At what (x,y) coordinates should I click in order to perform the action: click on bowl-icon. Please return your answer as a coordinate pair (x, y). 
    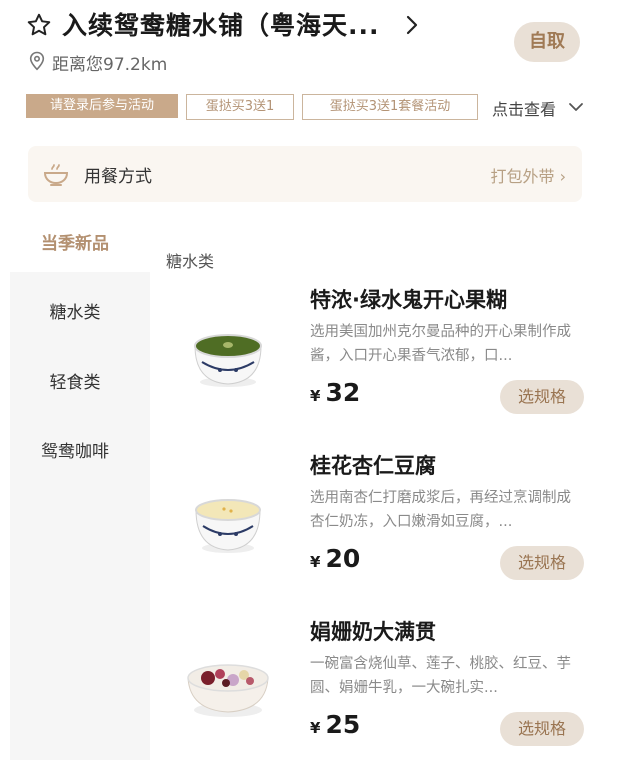
    Looking at the image, I should click on (56, 175).